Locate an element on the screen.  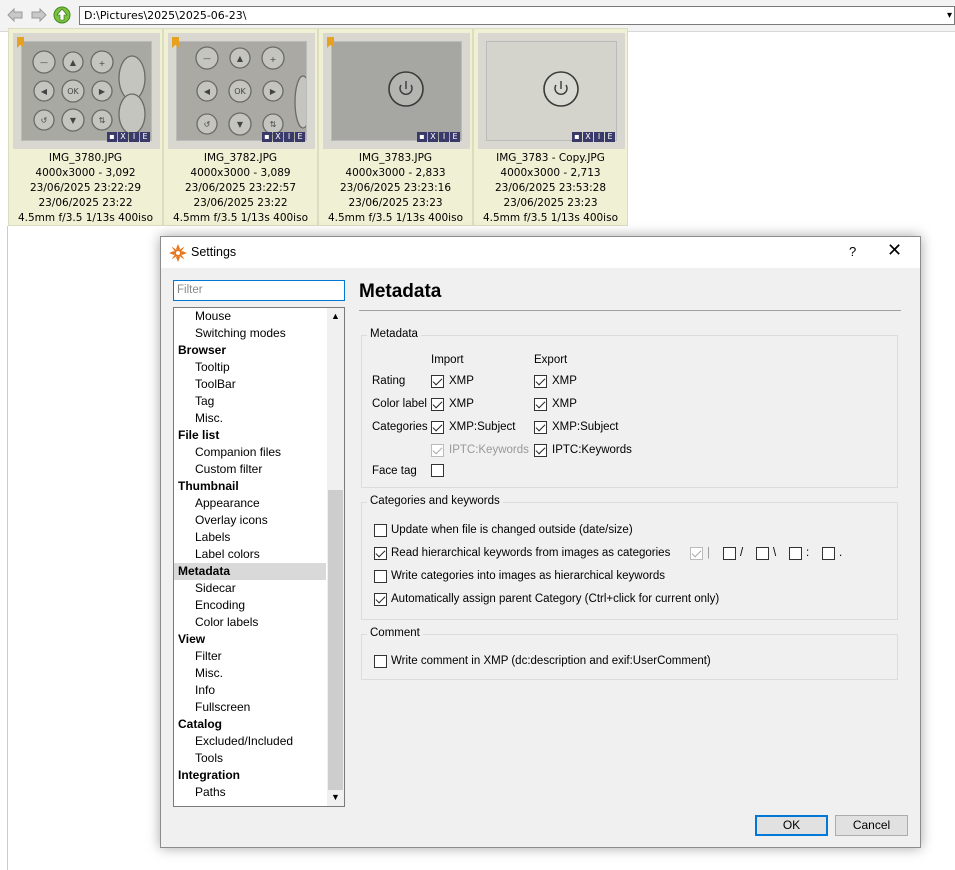
import-iptc-keywords-checkbox is located at coordinates (437, 450).